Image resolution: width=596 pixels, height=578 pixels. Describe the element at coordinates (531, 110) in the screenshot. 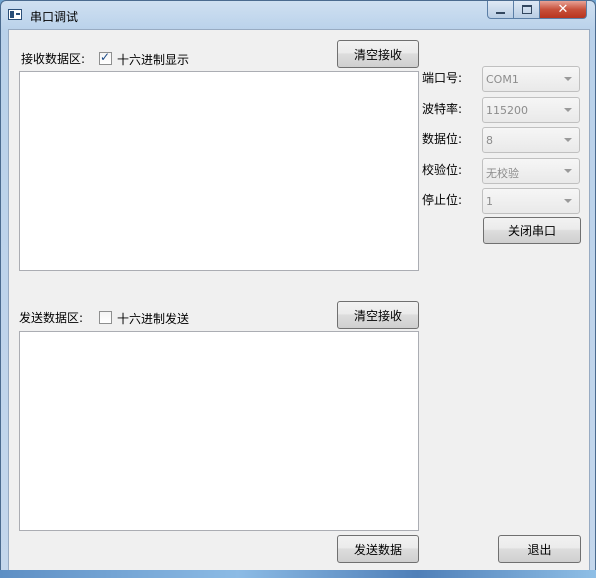

I see `baud-select: 115200` at that location.